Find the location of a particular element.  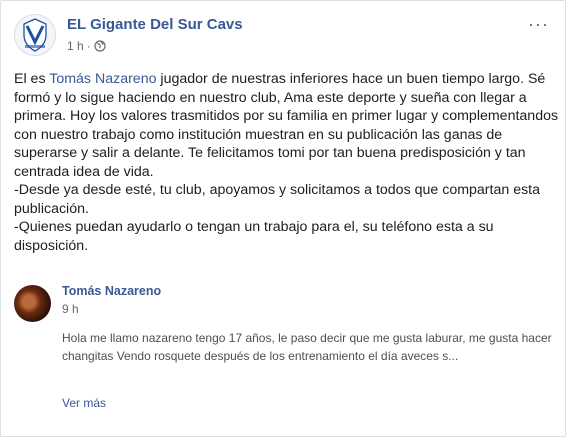

comment-timestamp: 9 h is located at coordinates (70, 309).